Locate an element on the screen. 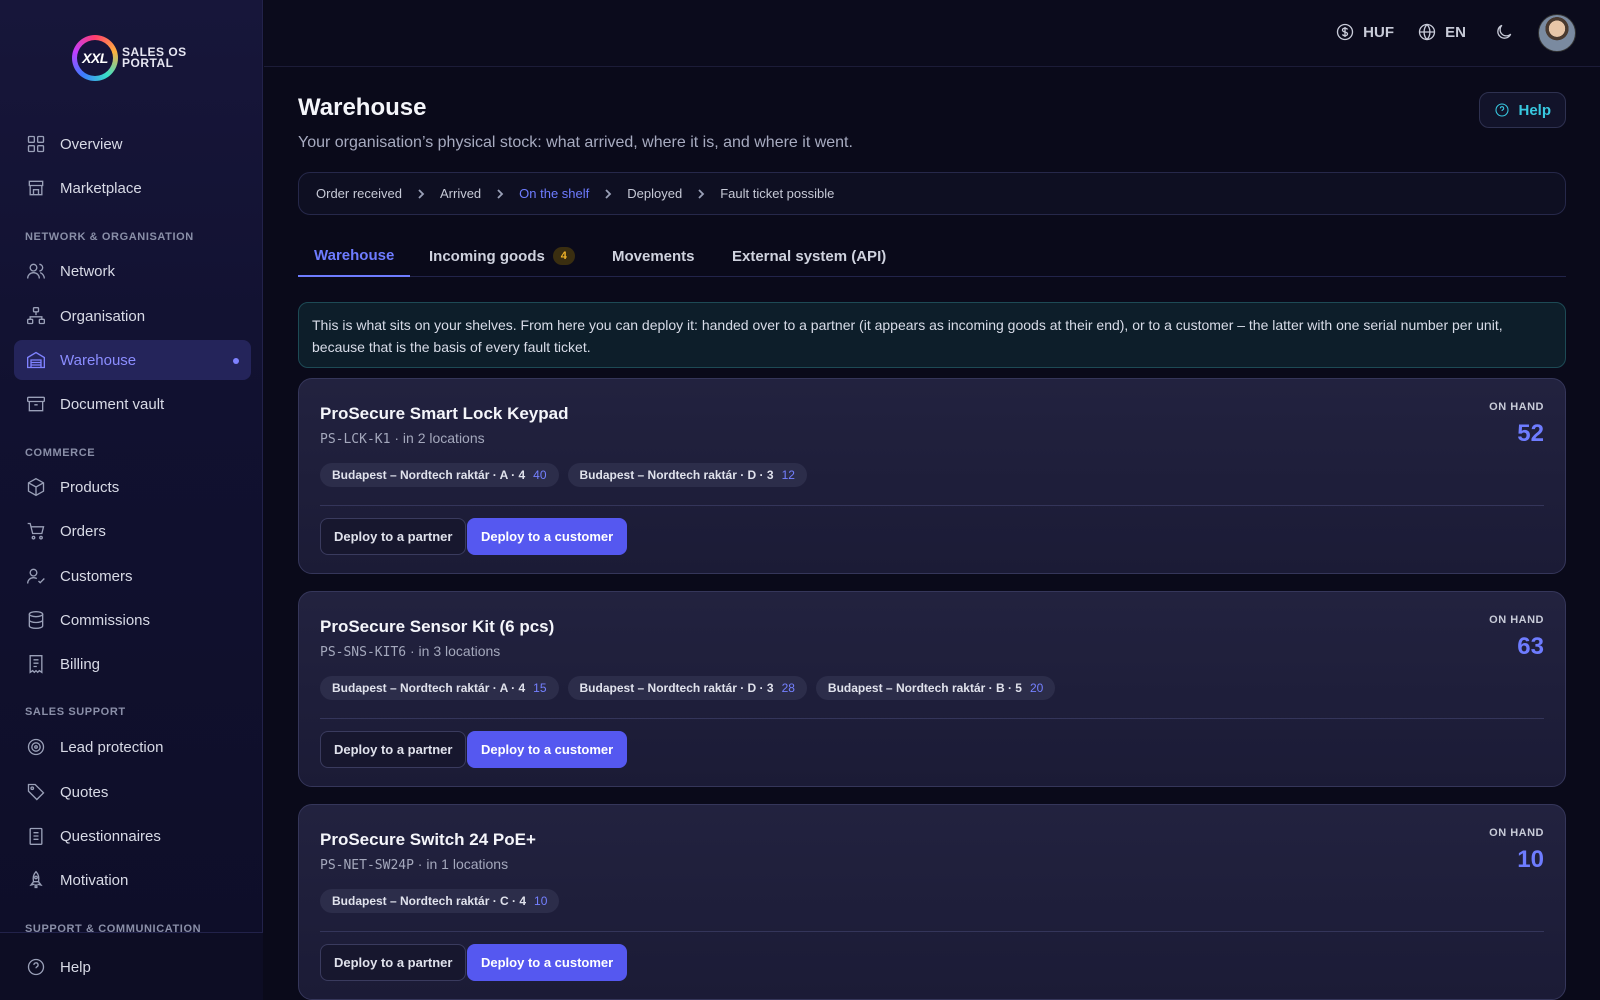  sidebar-item-questionnaires: Questionnaires is located at coordinates (132, 836).